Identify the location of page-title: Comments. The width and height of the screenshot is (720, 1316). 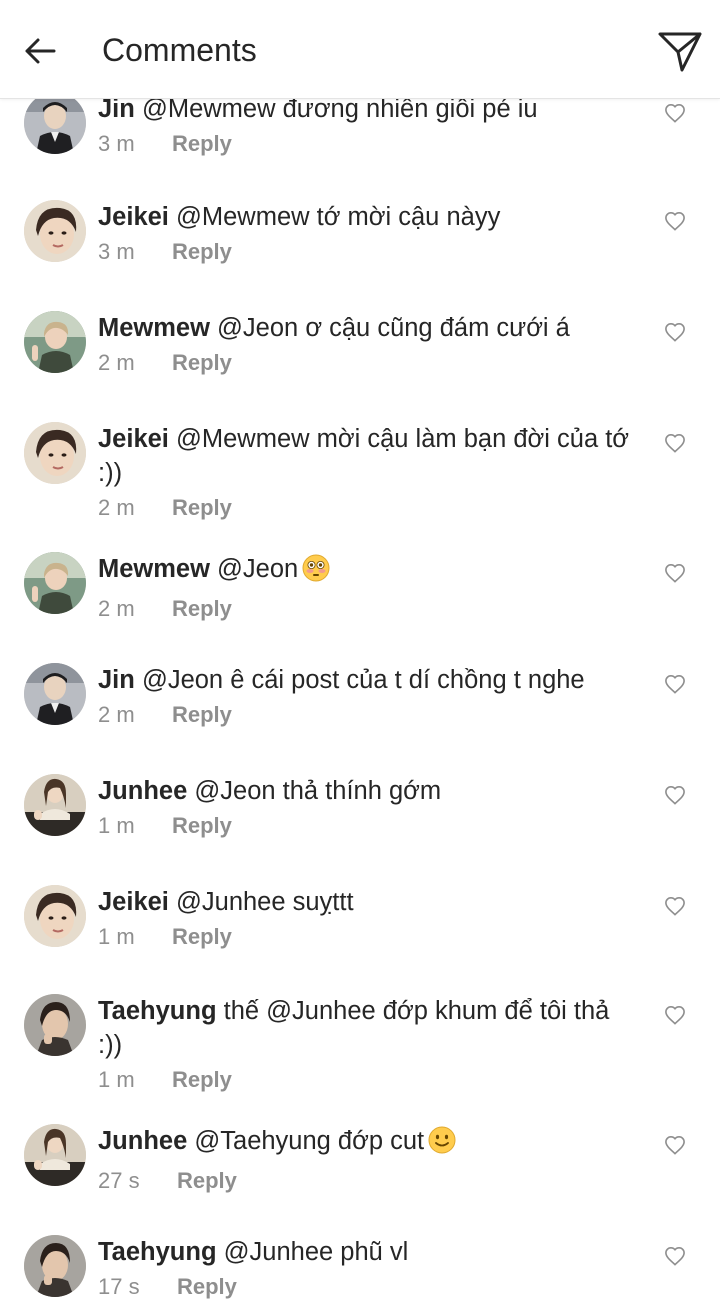
(179, 50).